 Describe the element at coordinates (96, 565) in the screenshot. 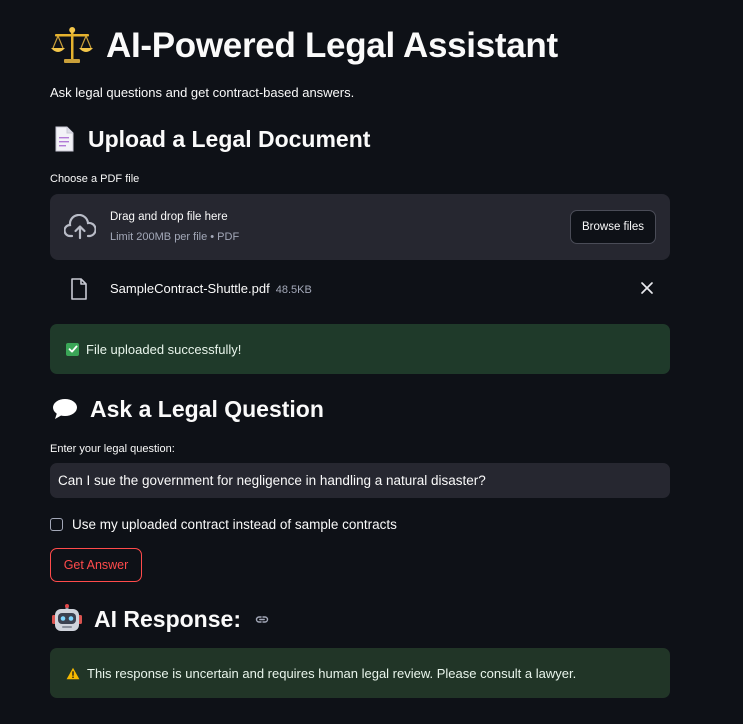

I see `get-answer-button: Get Answer` at that location.